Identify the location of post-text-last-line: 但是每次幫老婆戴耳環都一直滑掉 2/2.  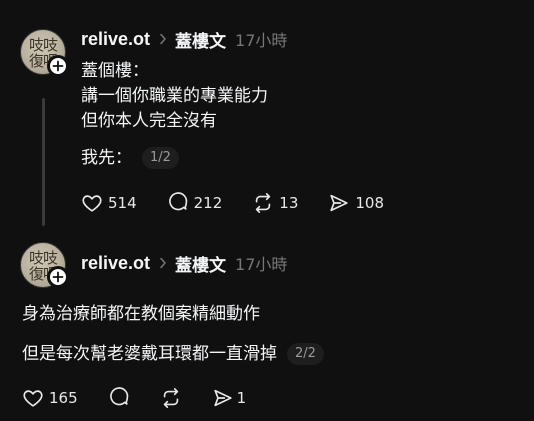
(173, 354).